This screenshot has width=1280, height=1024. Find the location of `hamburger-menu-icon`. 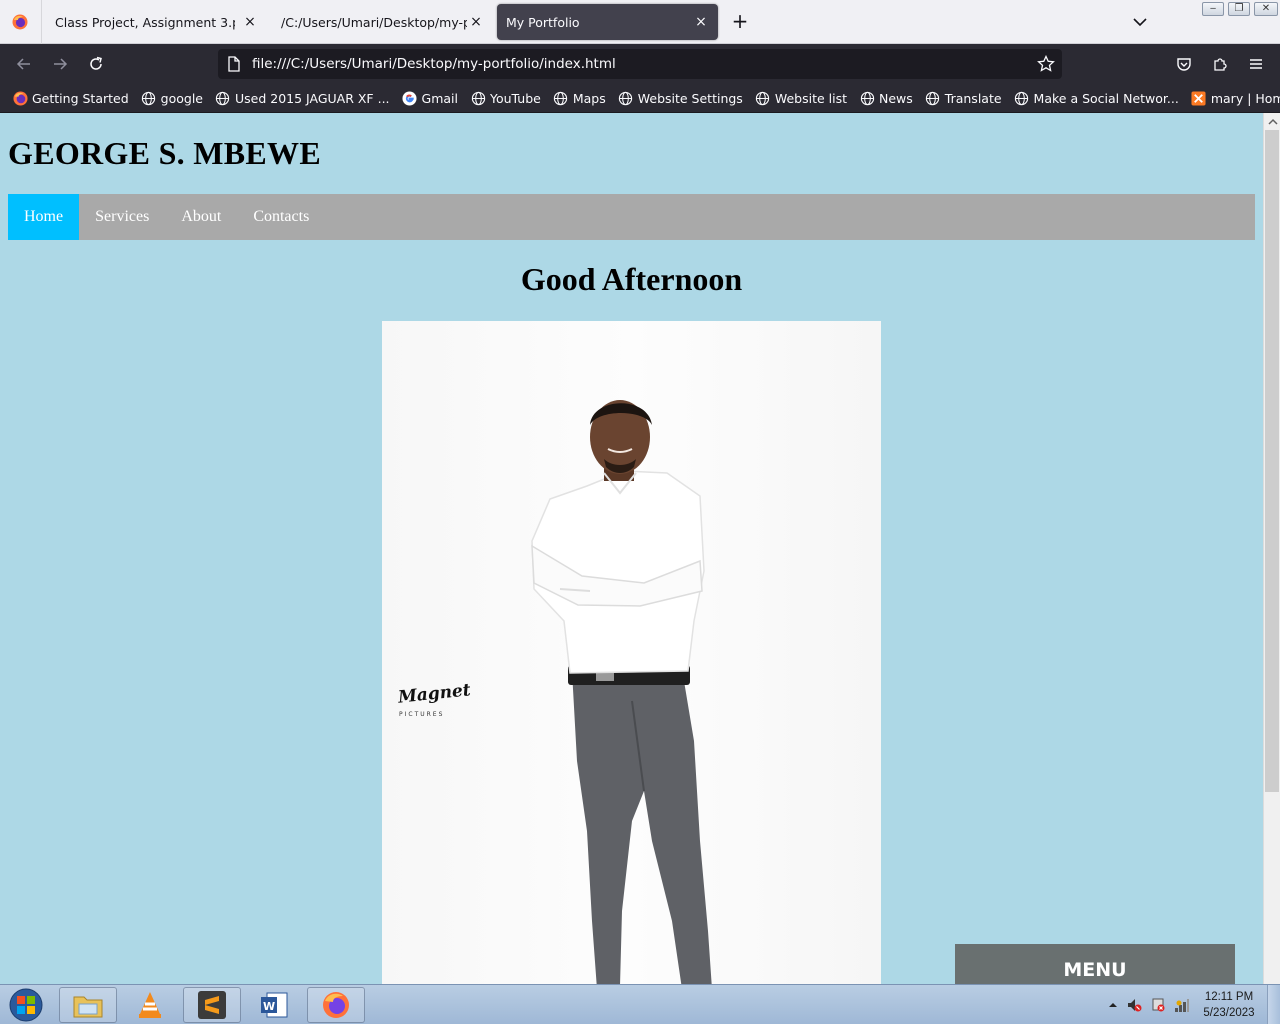

hamburger-menu-icon is located at coordinates (1256, 64).